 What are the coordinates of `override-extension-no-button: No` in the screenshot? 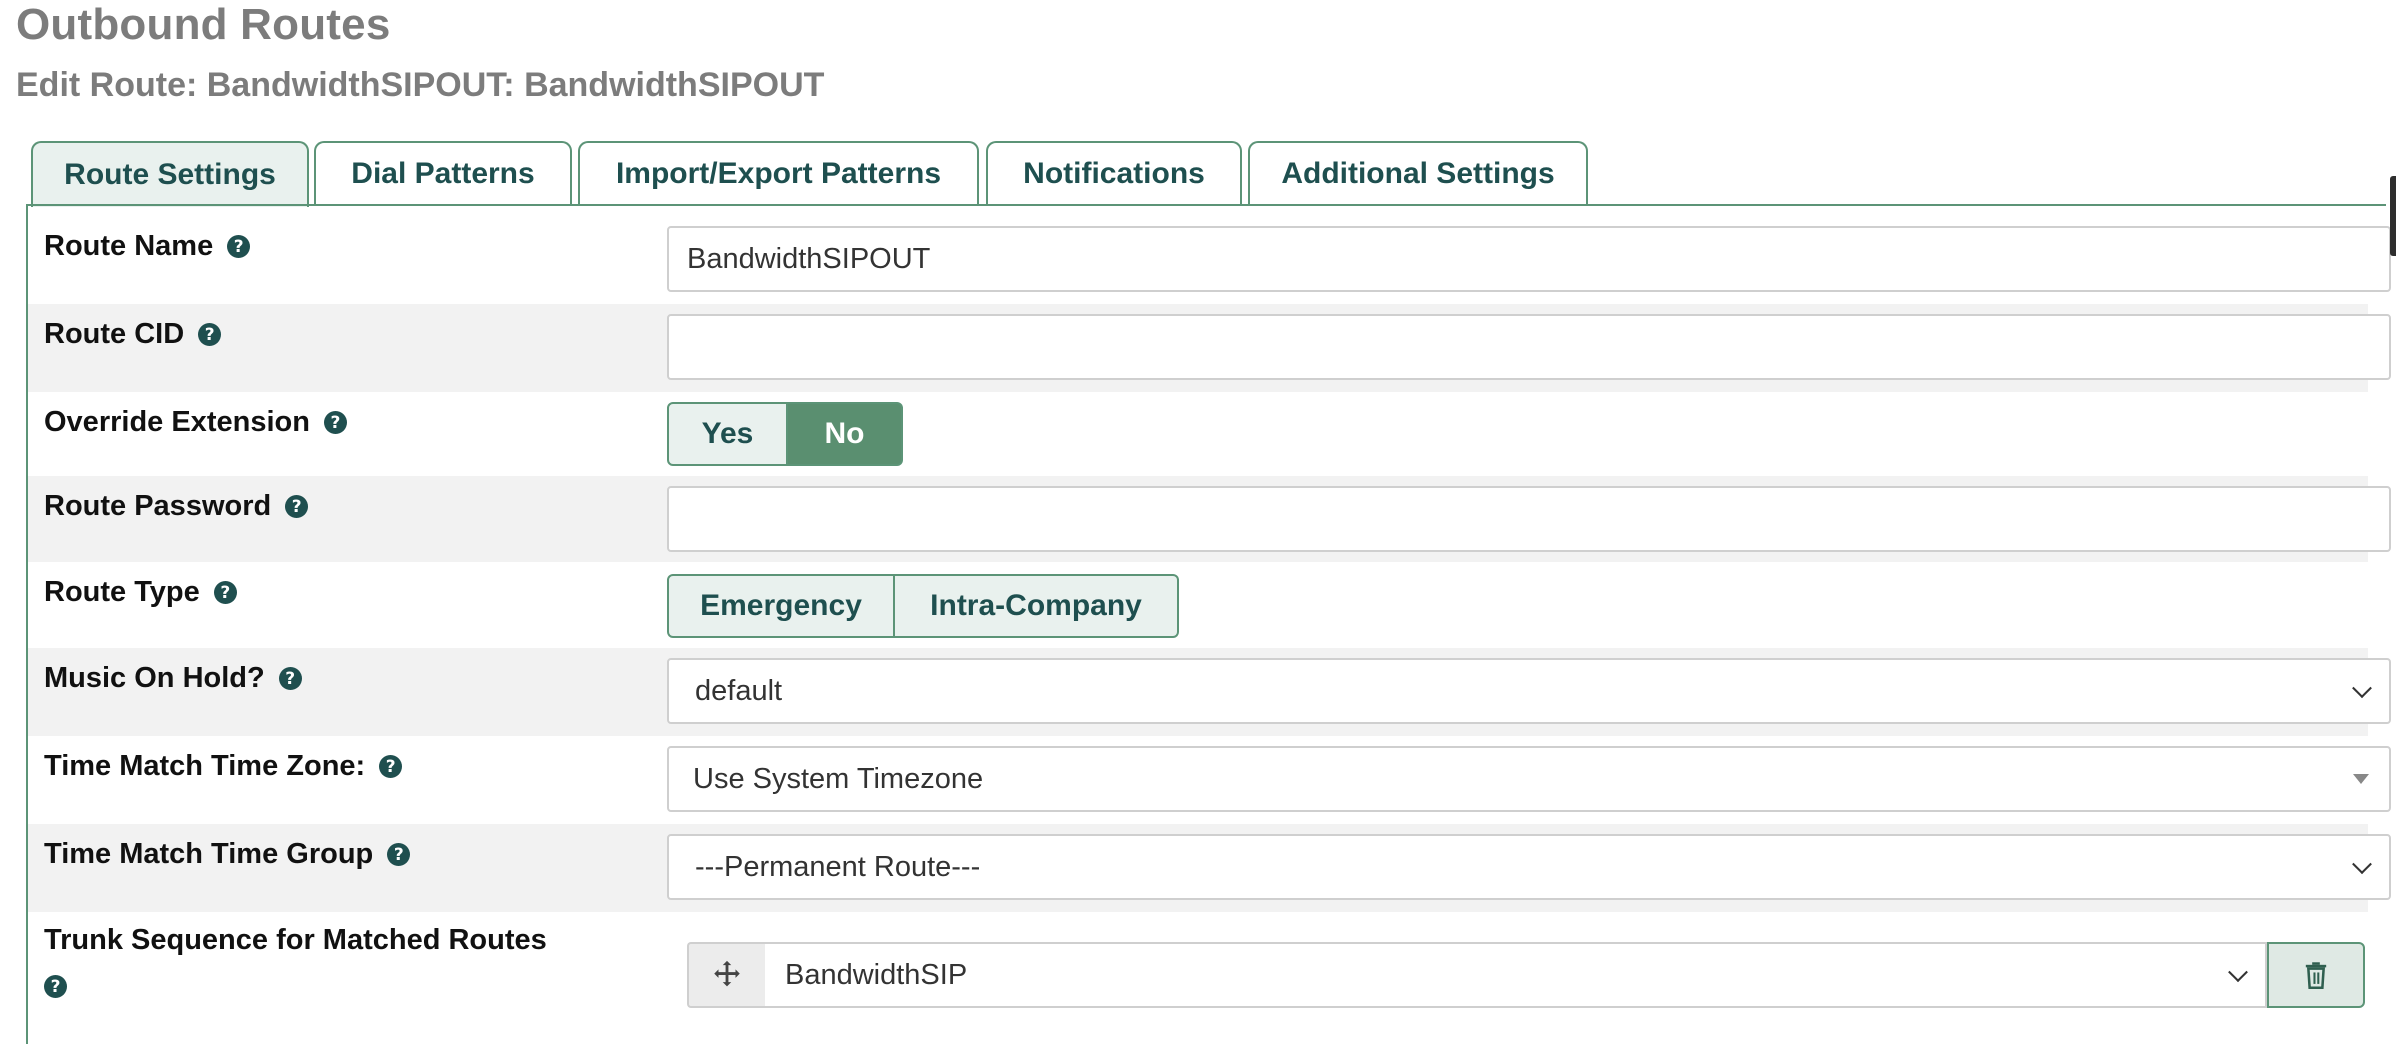 It's located at (845, 434).